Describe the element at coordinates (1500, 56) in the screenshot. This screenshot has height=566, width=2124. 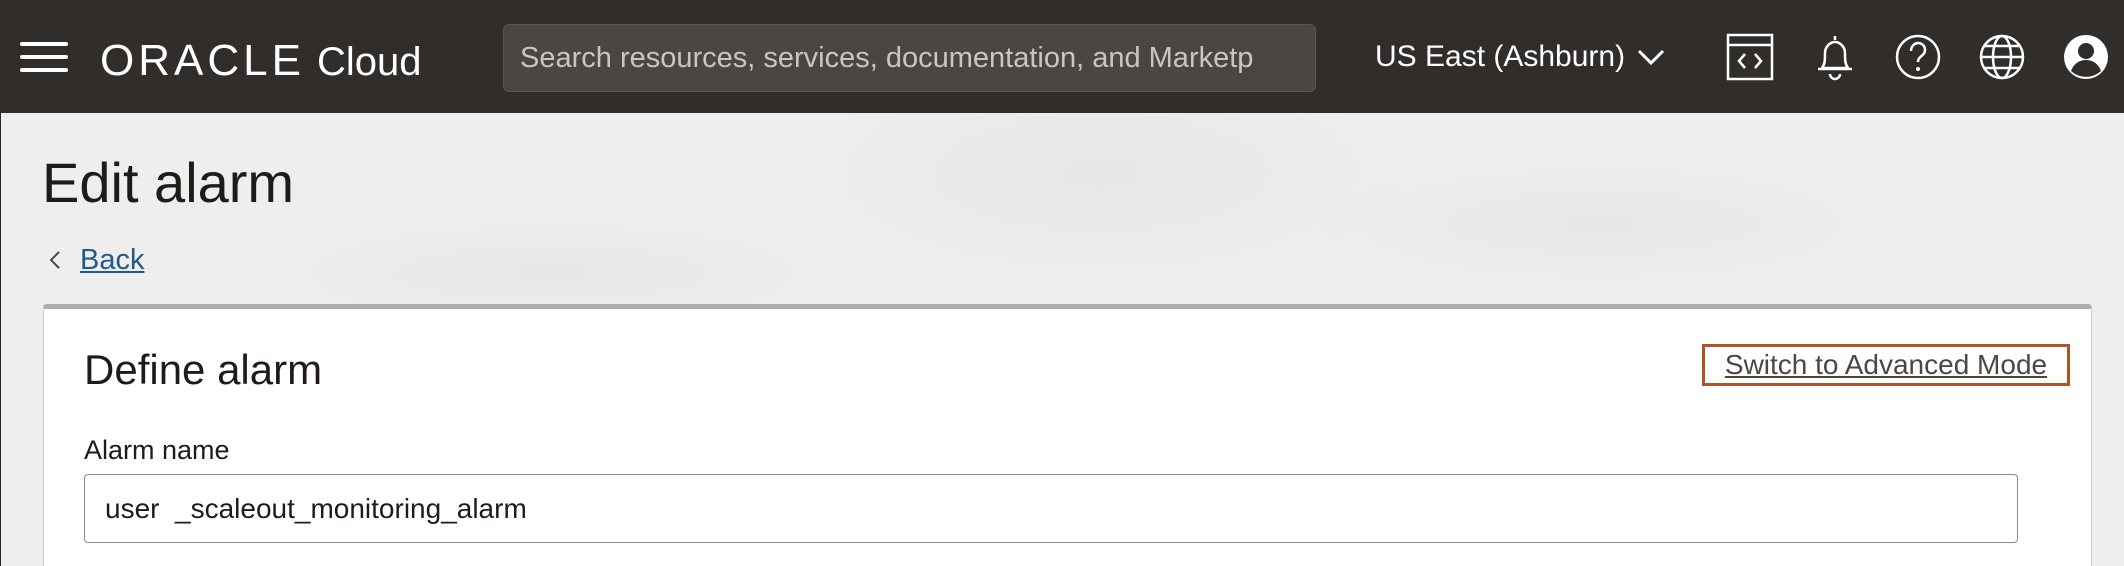
I see `region-label: US East (Ashburn)` at that location.